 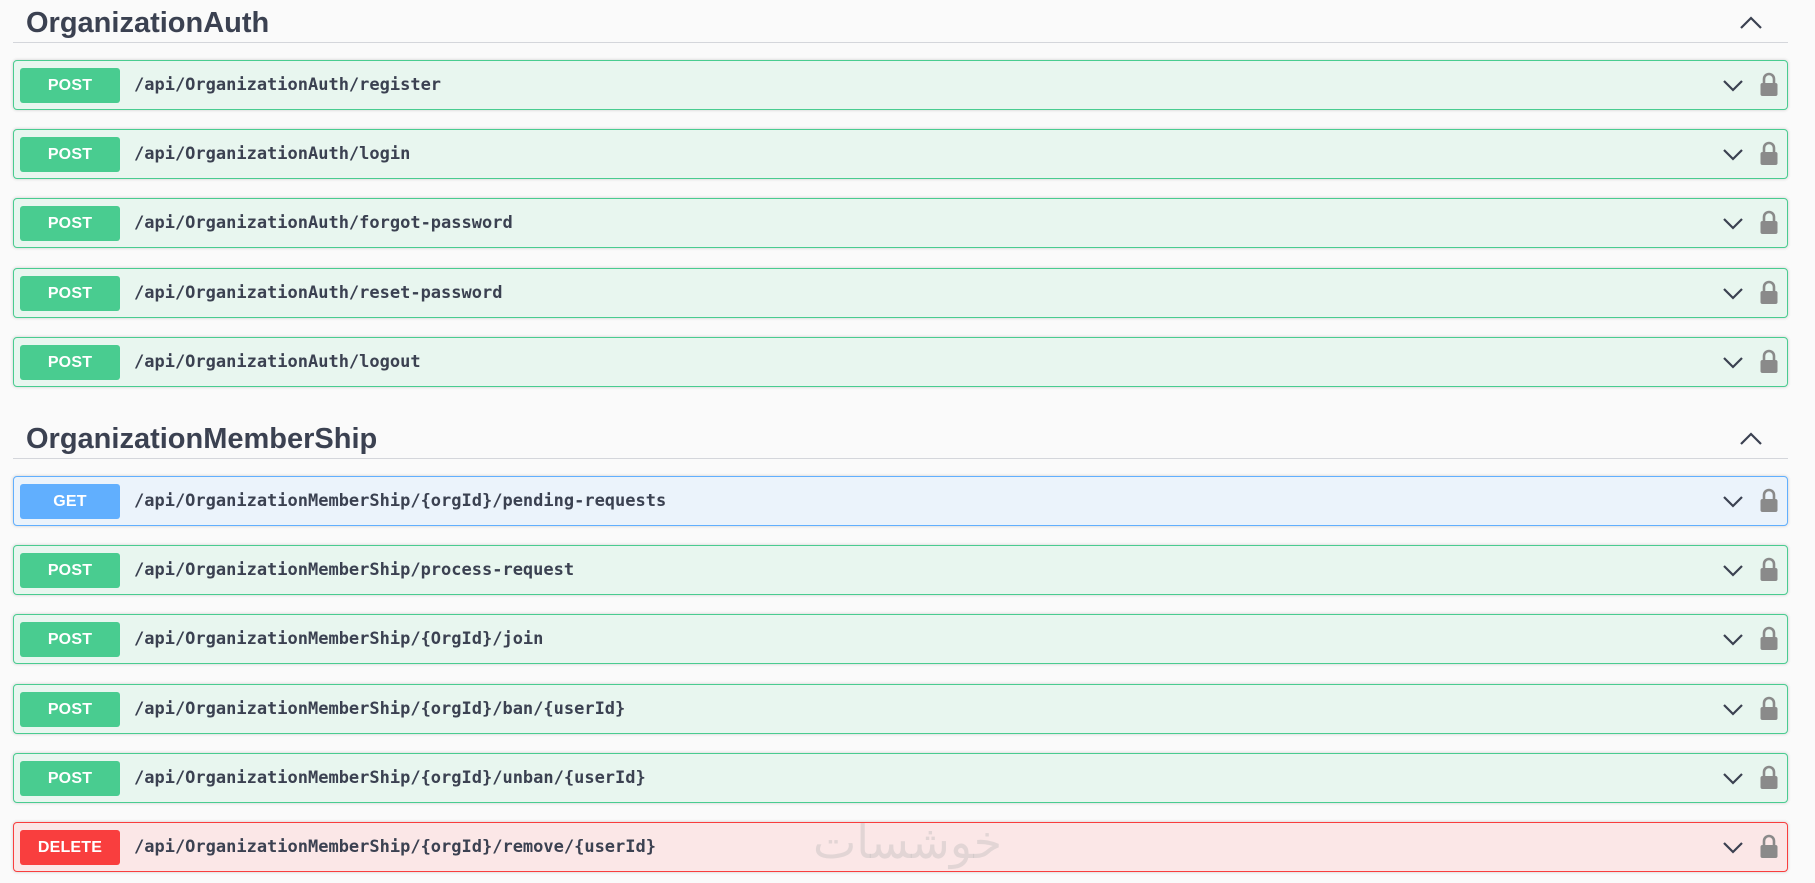 What do you see at coordinates (272, 154) in the screenshot?
I see `endpoint-path: /api/OrganizationAuth/login` at bounding box center [272, 154].